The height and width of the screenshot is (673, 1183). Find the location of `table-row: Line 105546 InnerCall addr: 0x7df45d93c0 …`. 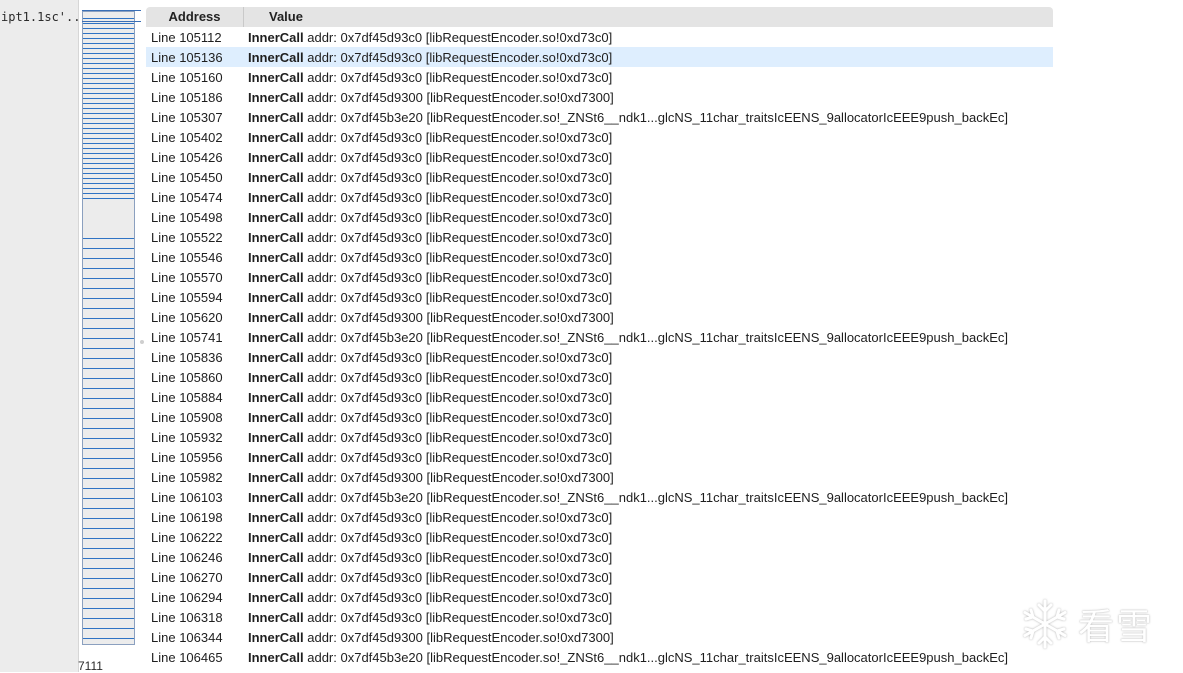

table-row: Line 105546 InnerCall addr: 0x7df45d93c0 … is located at coordinates (599, 257).